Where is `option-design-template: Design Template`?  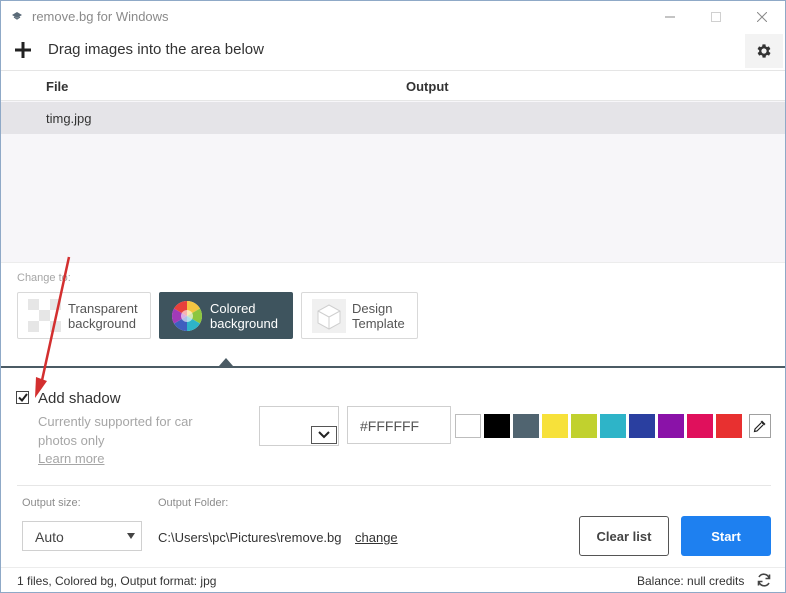 option-design-template: Design Template is located at coordinates (359, 315).